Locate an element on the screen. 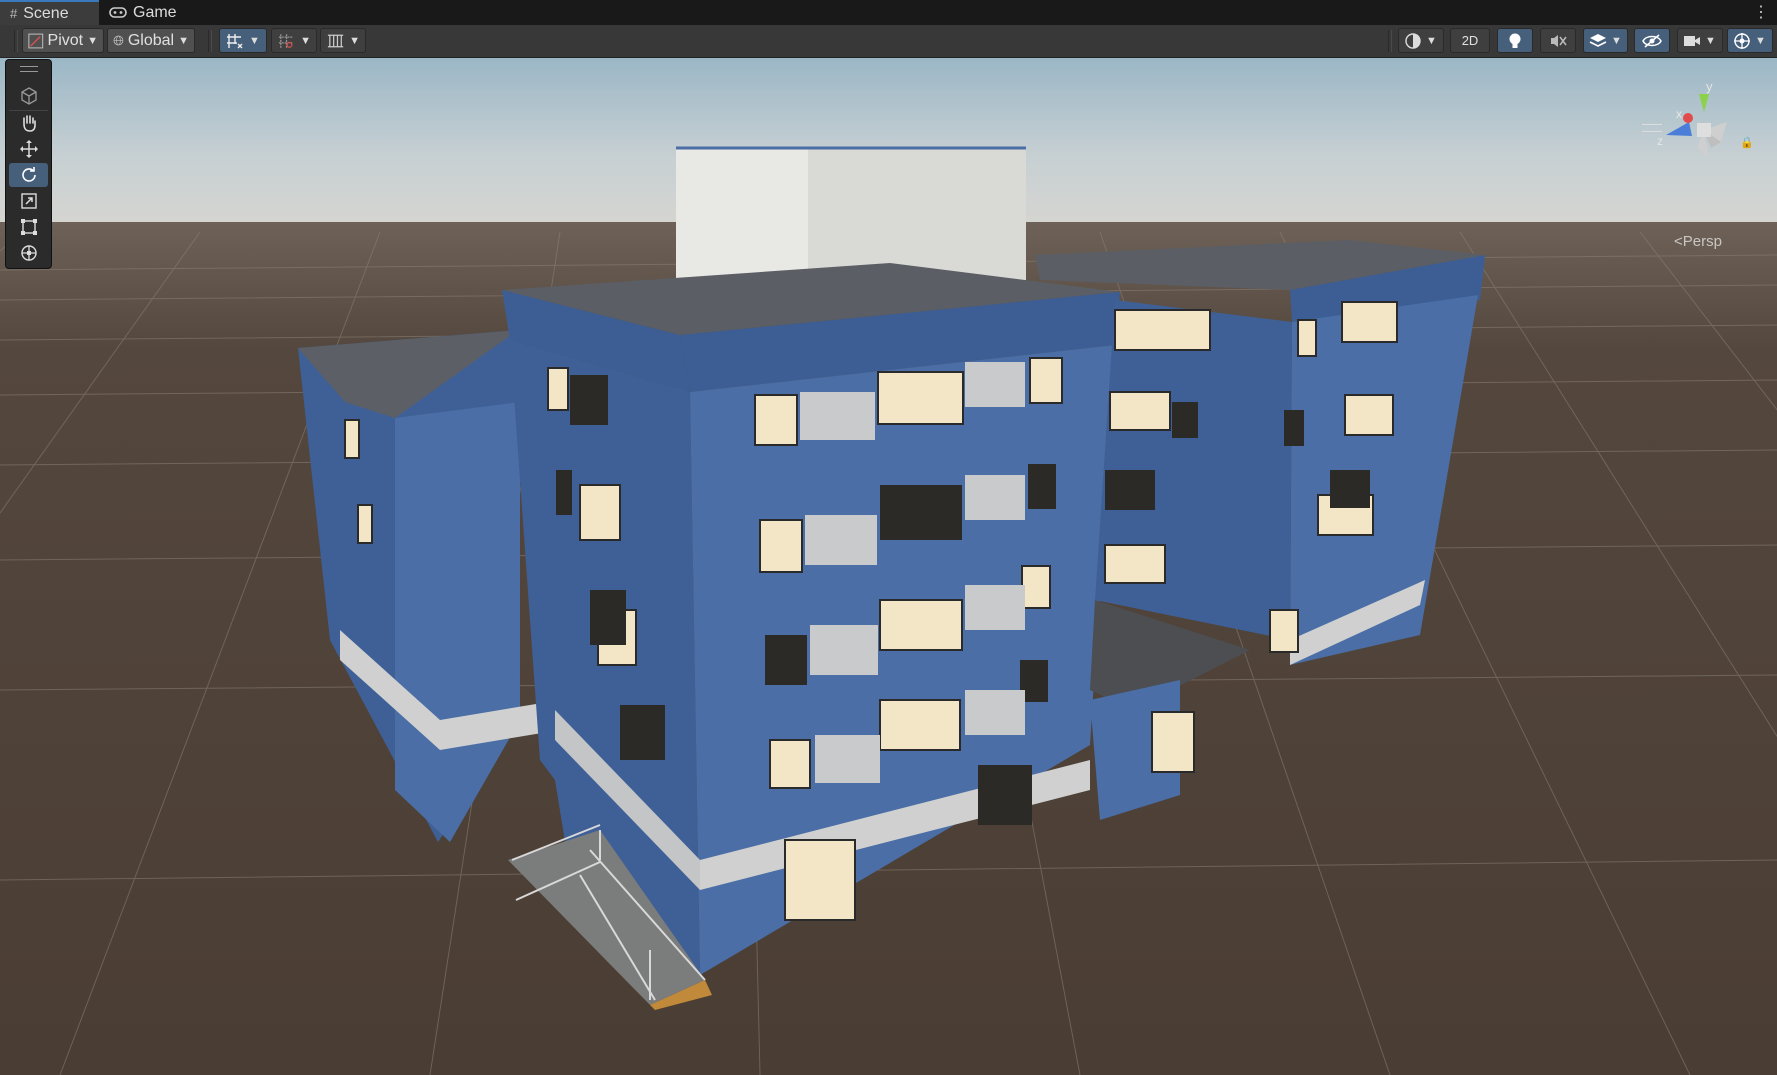 The width and height of the screenshot is (1777, 1075). scene-toolbar: Pivot ▼ Global ▼ ▼ ▼ ▼ ▼ 2D ▼ ▼ ▼ is located at coordinates (888, 41).